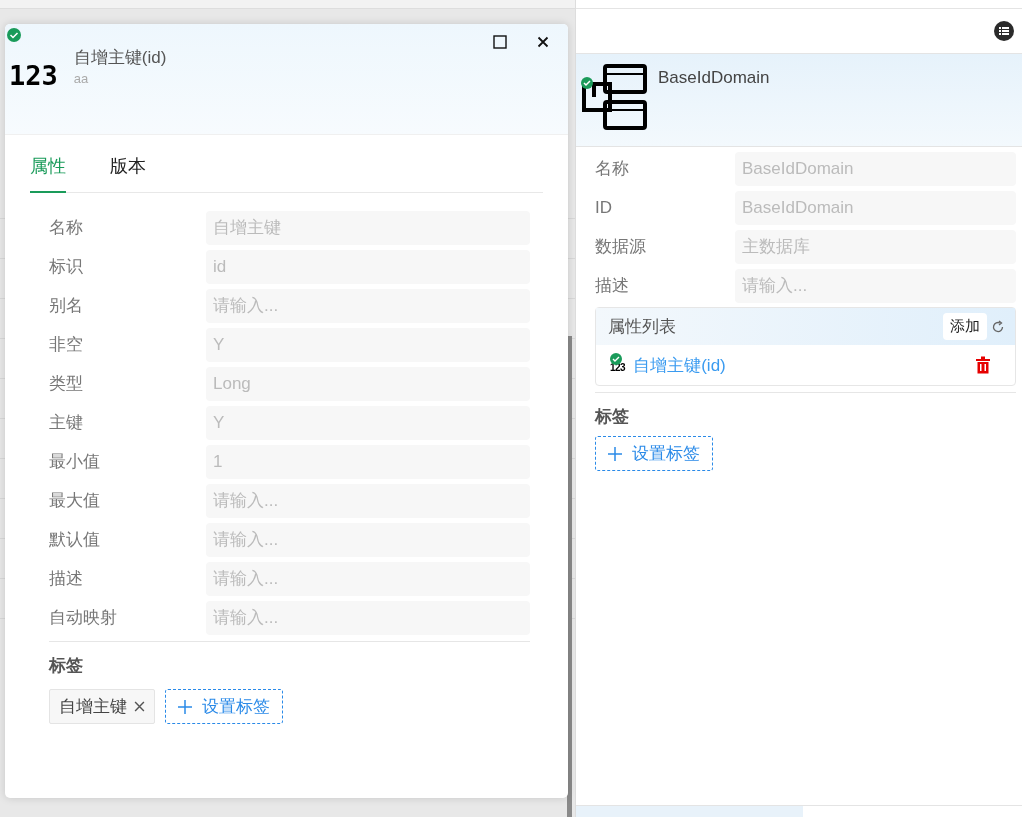 The height and width of the screenshot is (817, 1022). What do you see at coordinates (75, 540) in the screenshot?
I see `field-label: 默认值` at bounding box center [75, 540].